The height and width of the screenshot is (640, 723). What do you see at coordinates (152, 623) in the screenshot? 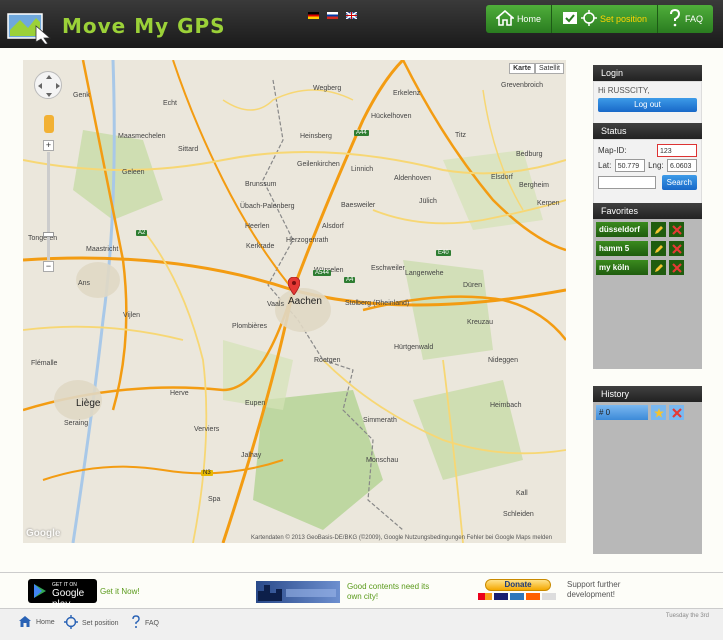
I see `bottom-nav-faq-label: FAQ` at bounding box center [152, 623].